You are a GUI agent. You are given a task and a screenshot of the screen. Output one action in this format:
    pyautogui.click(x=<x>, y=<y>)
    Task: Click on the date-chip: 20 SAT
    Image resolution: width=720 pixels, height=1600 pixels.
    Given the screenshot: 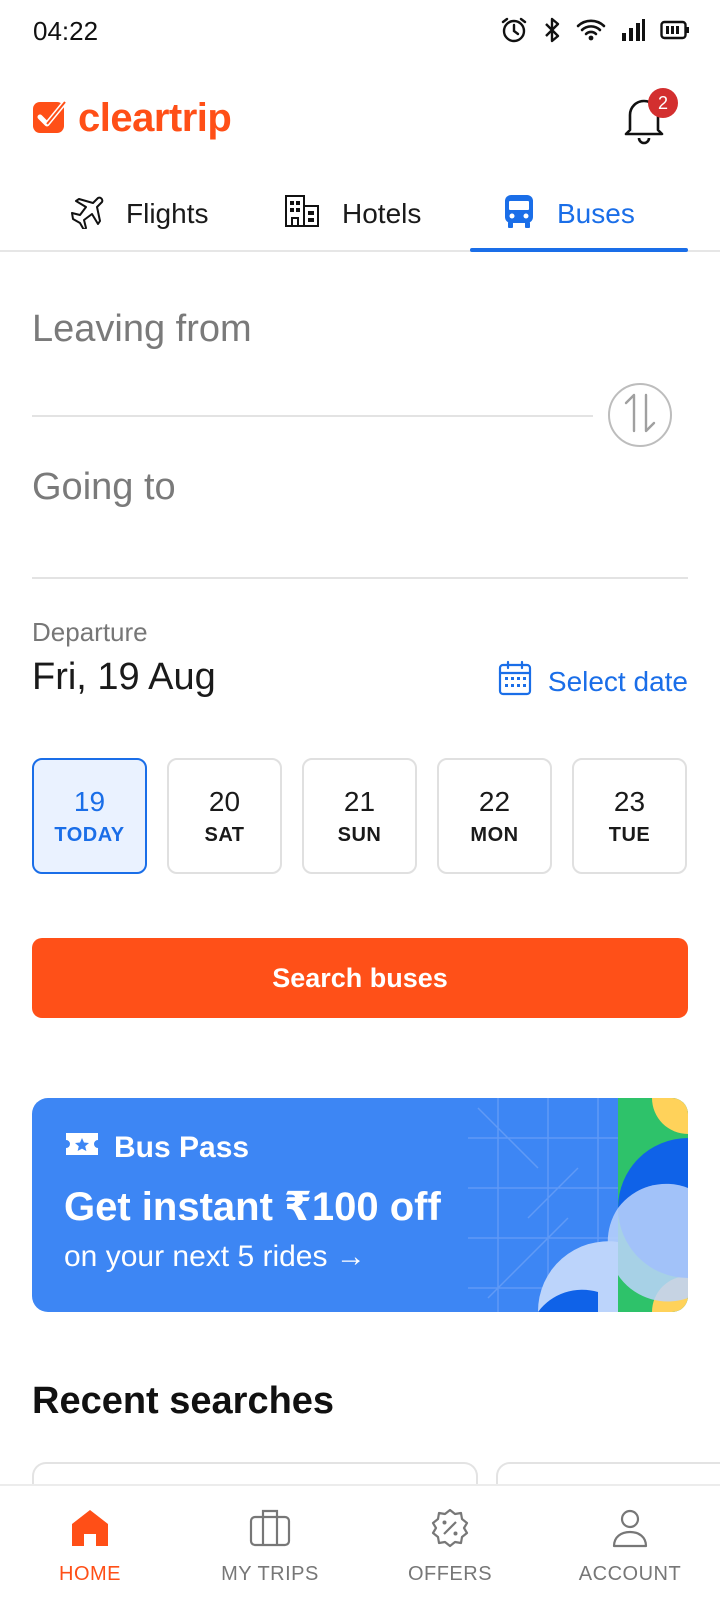 What is the action you would take?
    pyautogui.click(x=224, y=816)
    